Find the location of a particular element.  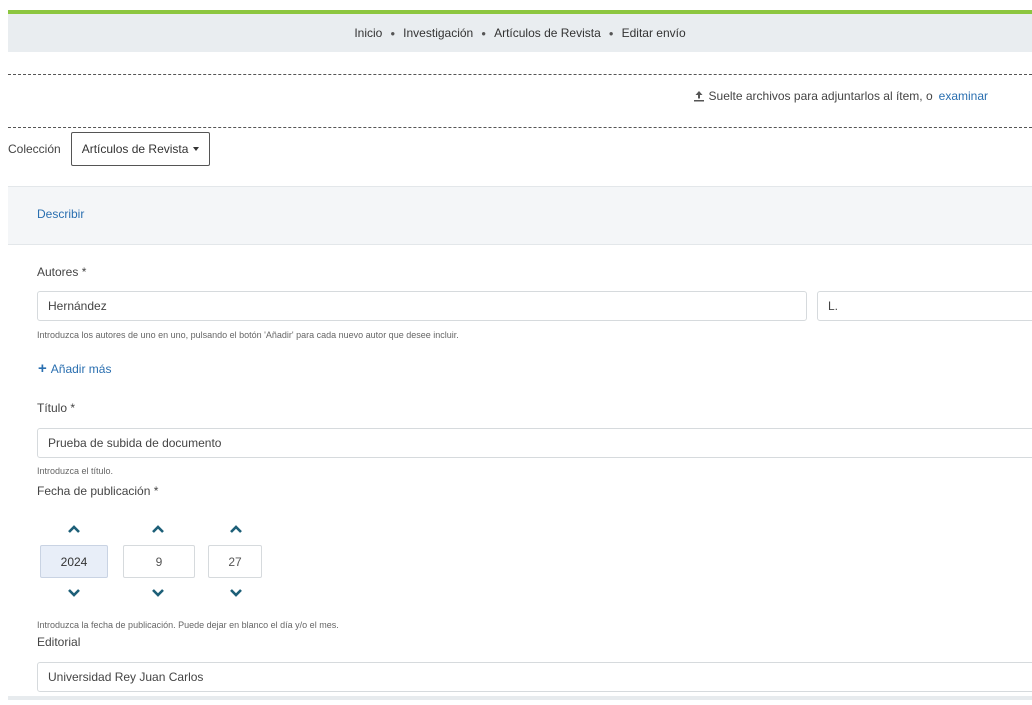

year-increment-chevron-up-icon is located at coordinates (74, 529).